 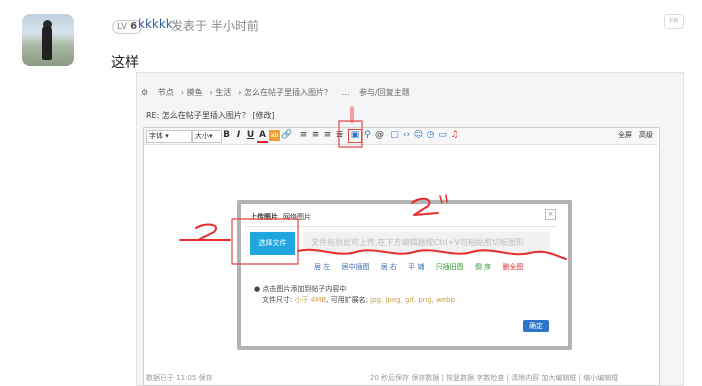 I want to click on annotation-tick, so click(x=443, y=199).